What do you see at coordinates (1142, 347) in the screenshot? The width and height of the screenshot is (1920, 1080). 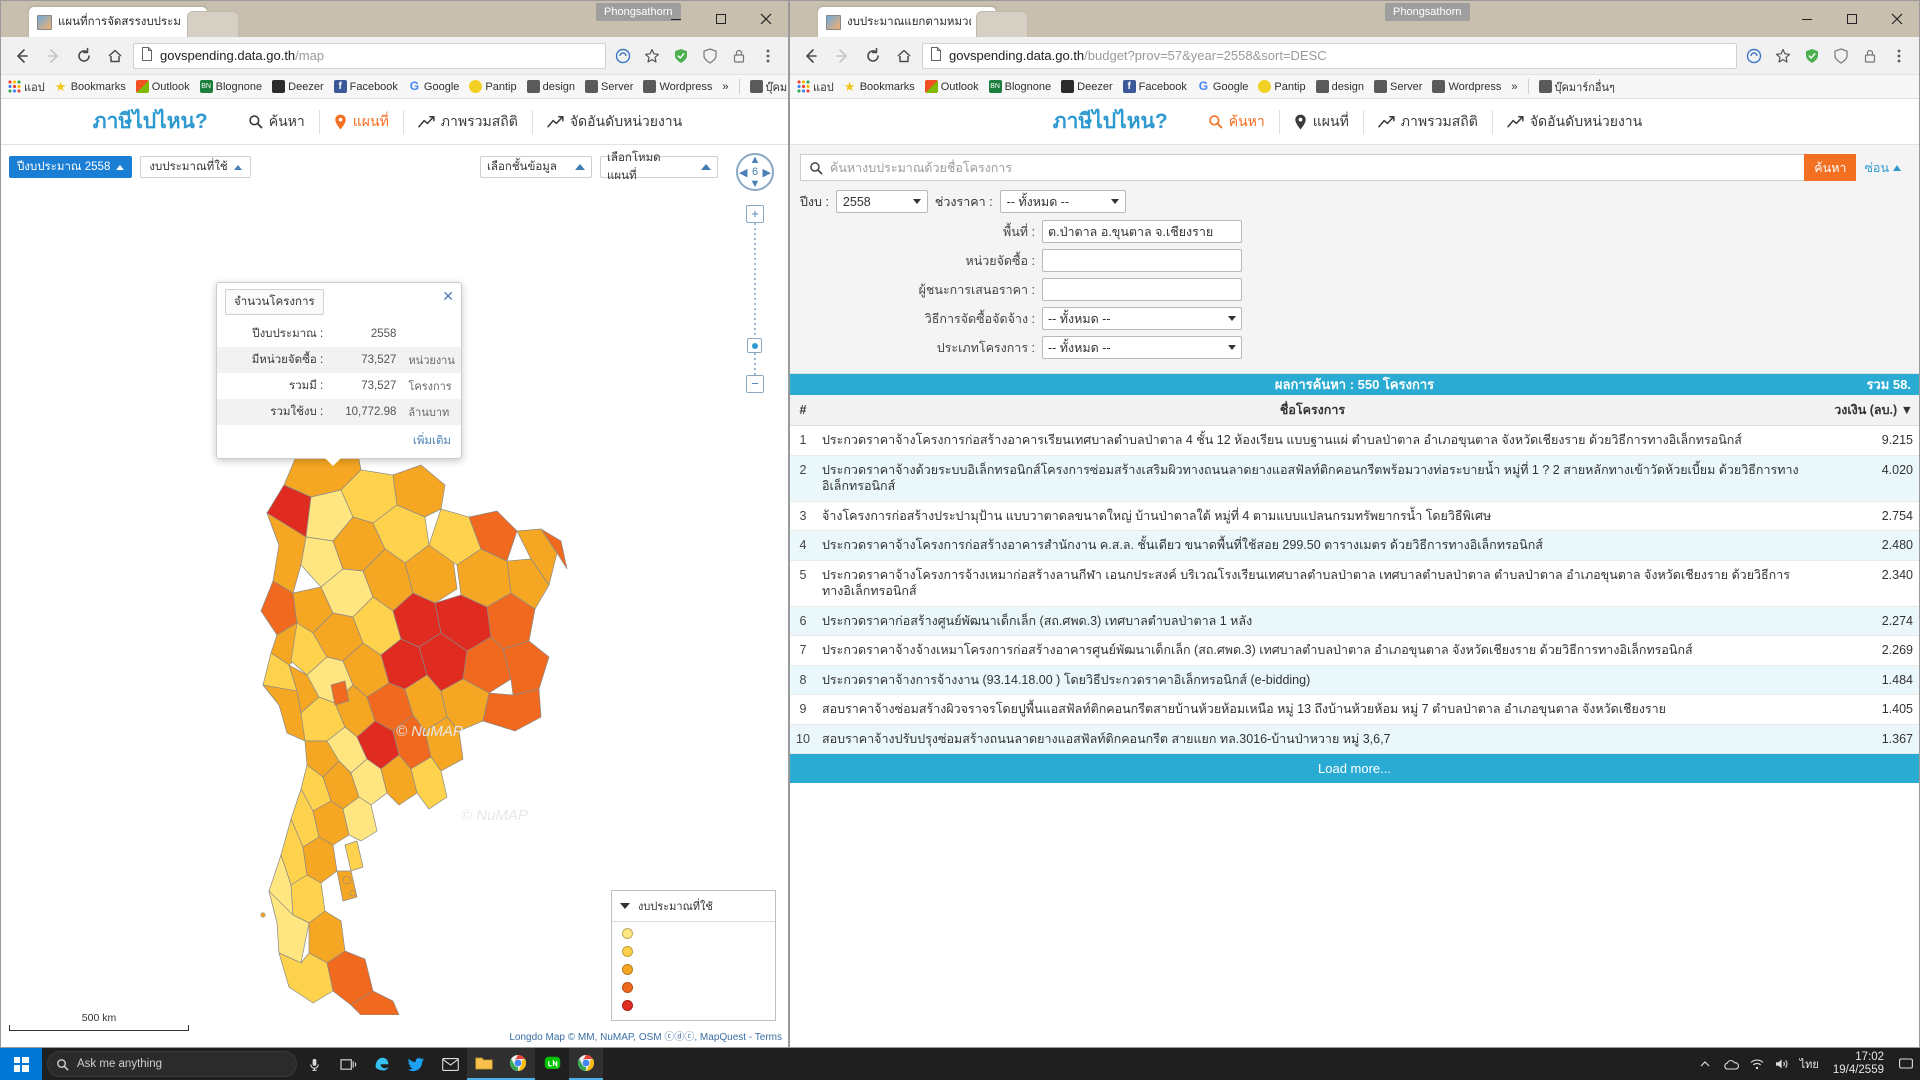 I see `project-type-select: -- ทั้งหมด --` at bounding box center [1142, 347].